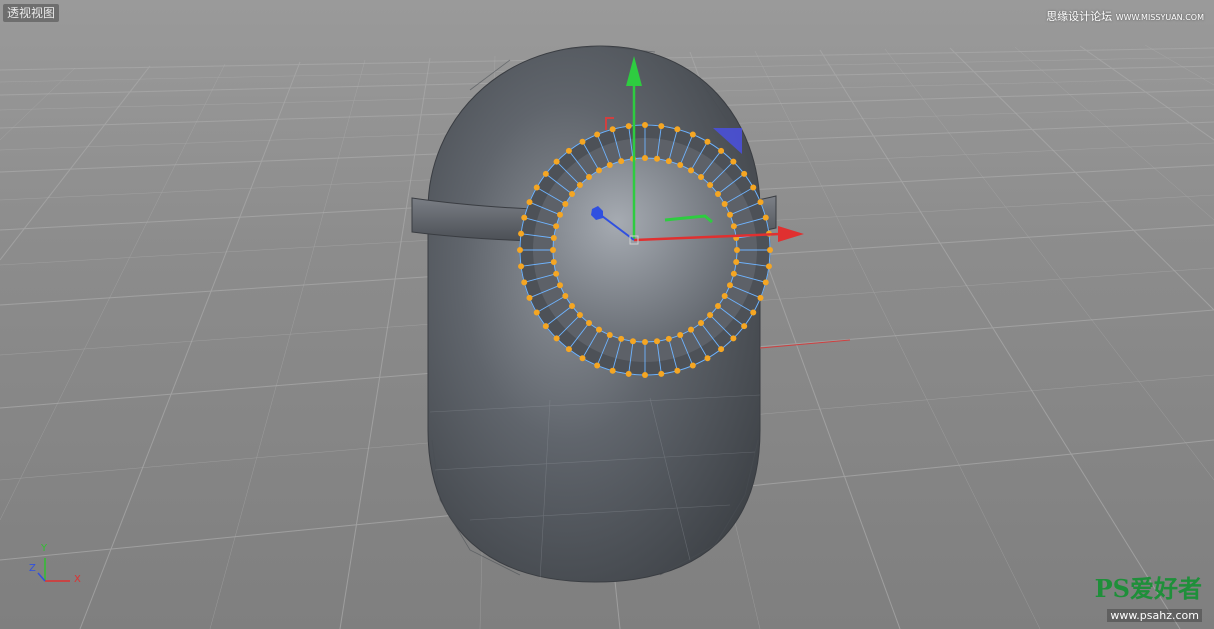 This screenshot has width=1214, height=629. Describe the element at coordinates (77, 579) in the screenshot. I see `axis-x-label: X` at that location.